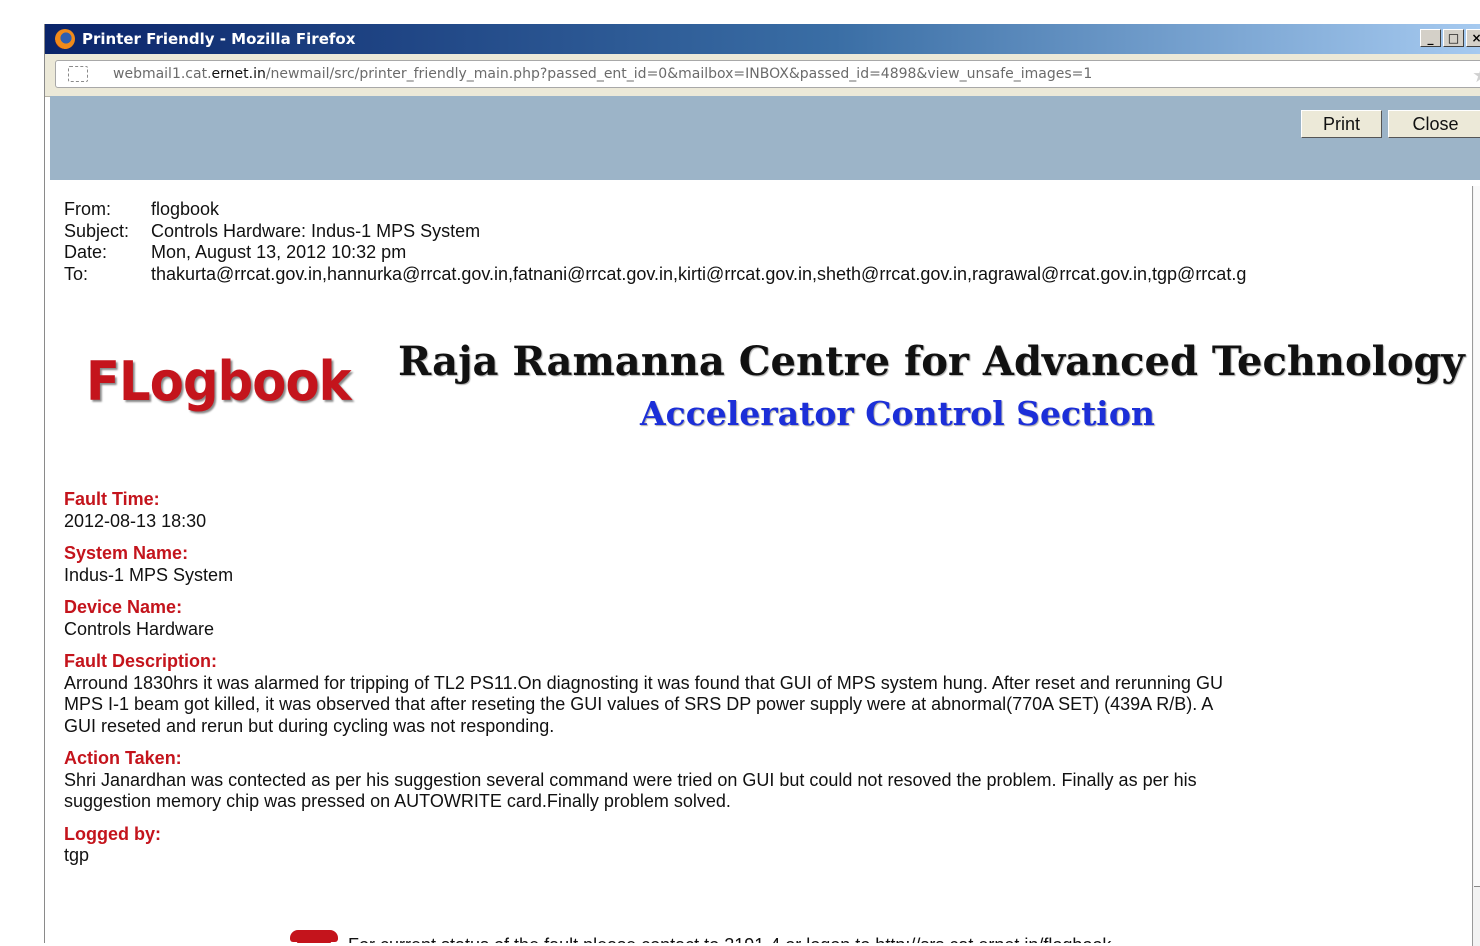 This screenshot has height=946, width=1480. I want to click on close-button: Close, so click(1434, 124).